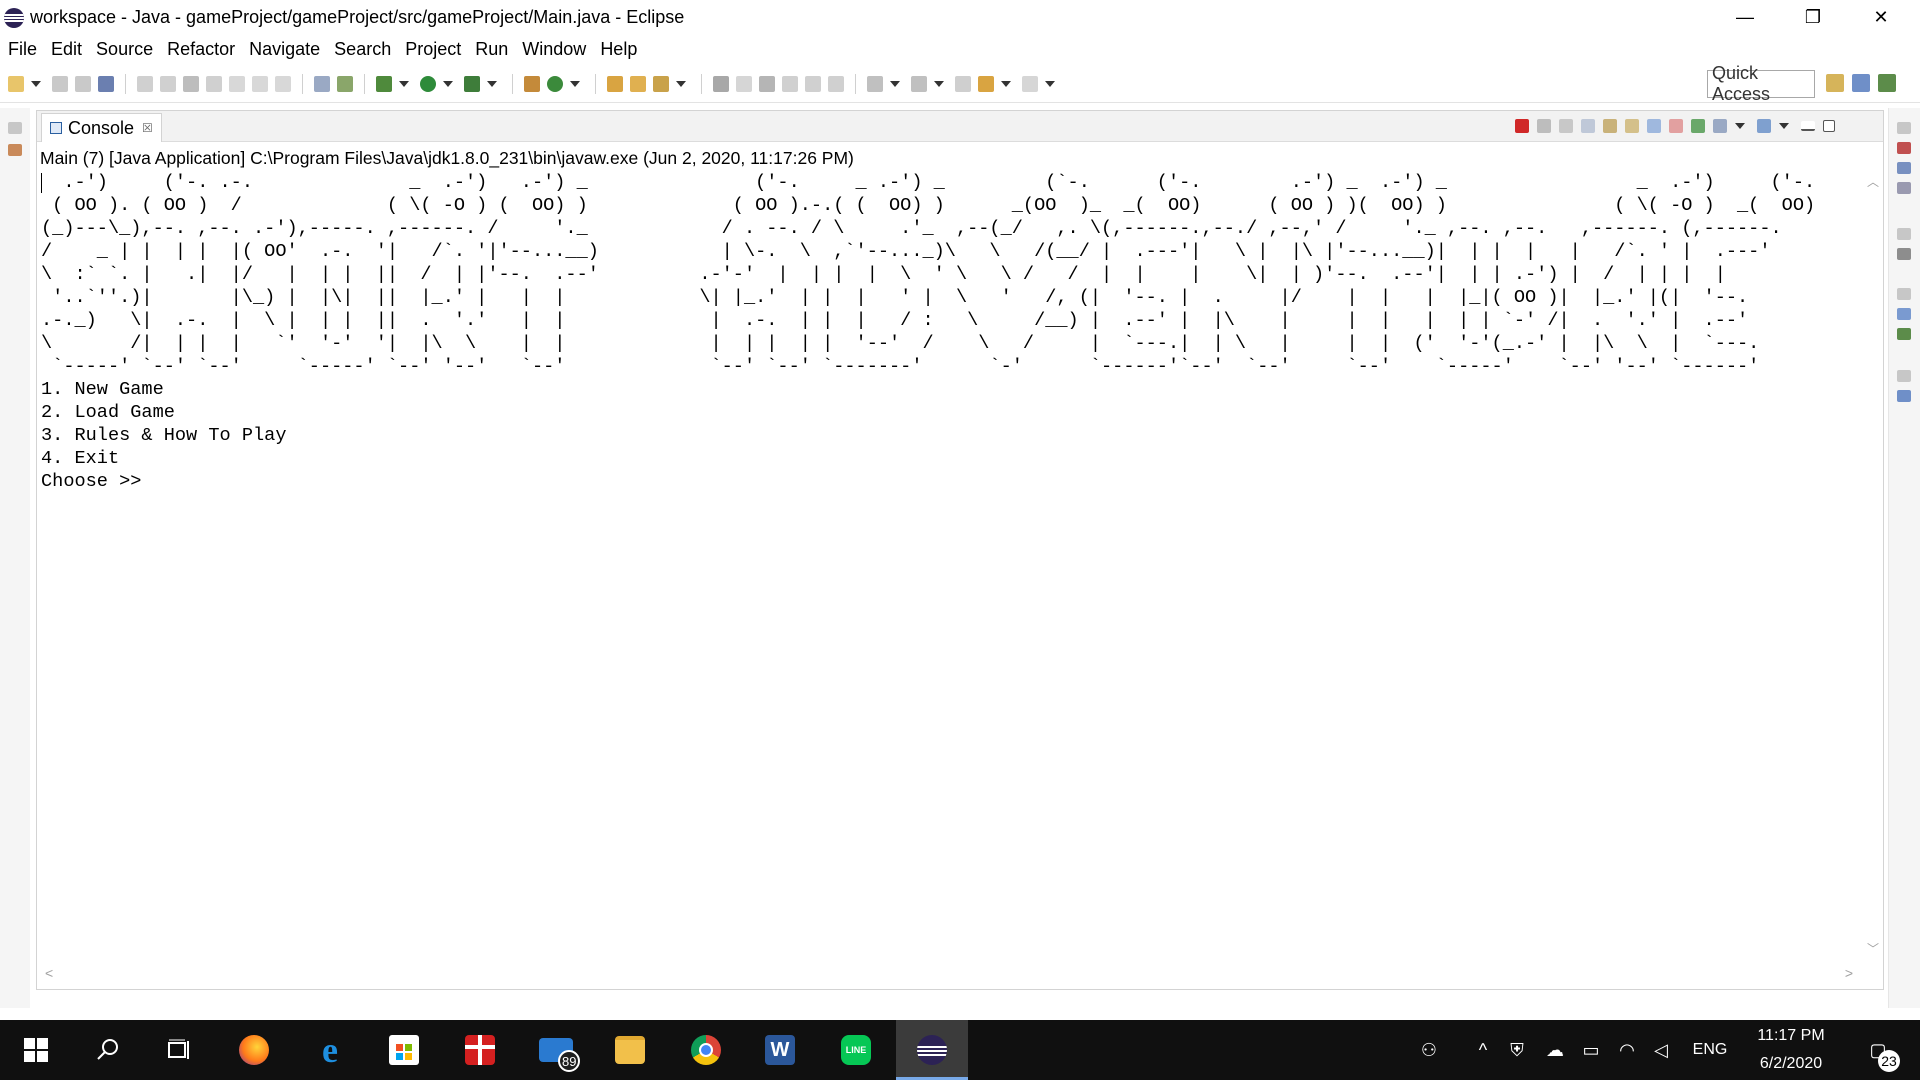 Image resolution: width=1920 pixels, height=1080 pixels. Describe the element at coordinates (106, 84) in the screenshot. I see `skip-breakpoints-icon` at that location.